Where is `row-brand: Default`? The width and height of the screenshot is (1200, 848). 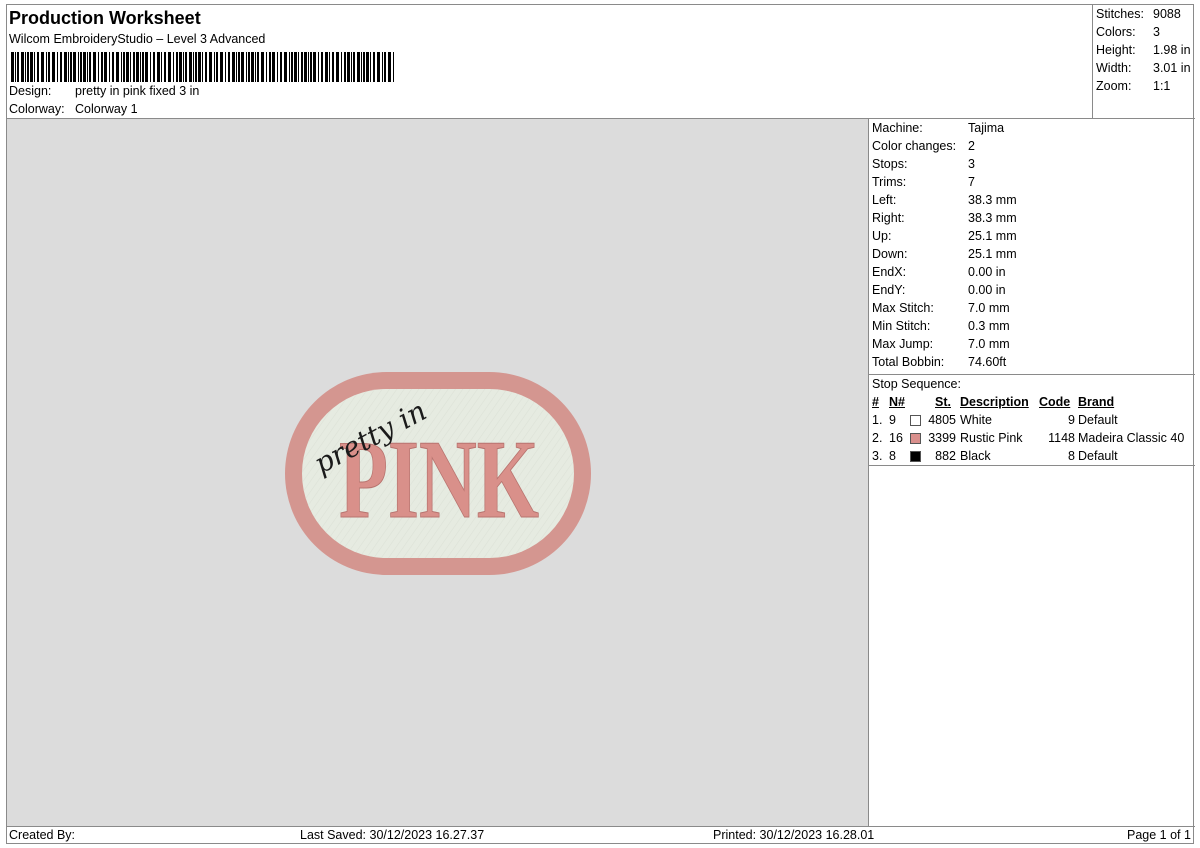 row-brand: Default is located at coordinates (1098, 456).